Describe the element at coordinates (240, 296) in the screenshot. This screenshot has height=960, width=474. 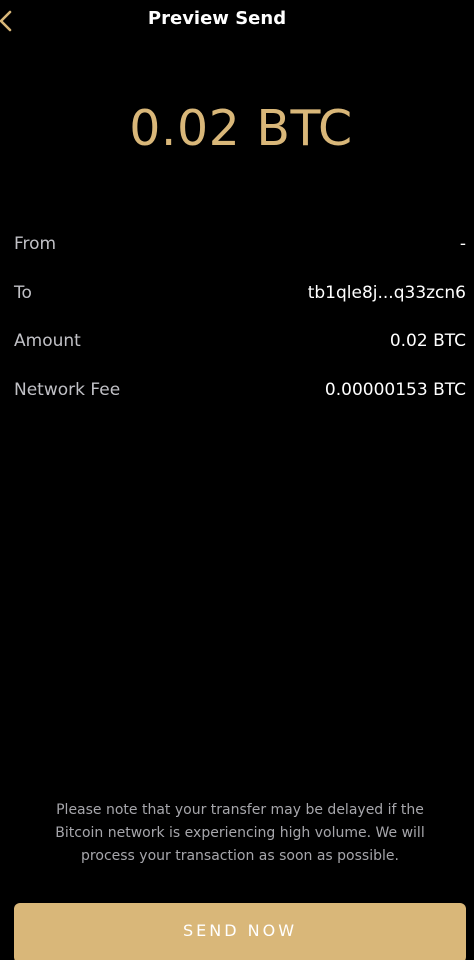
I see `detail-row-to: To tb1qle8j...q33zcn6` at that location.